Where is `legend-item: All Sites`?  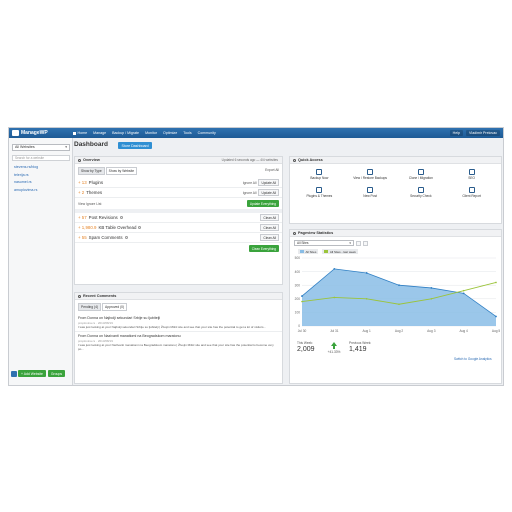 legend-item: All Sites is located at coordinates (308, 251).